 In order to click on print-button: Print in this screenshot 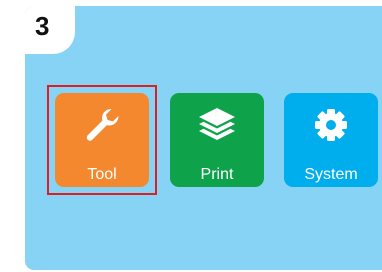, I will do `click(217, 140)`.